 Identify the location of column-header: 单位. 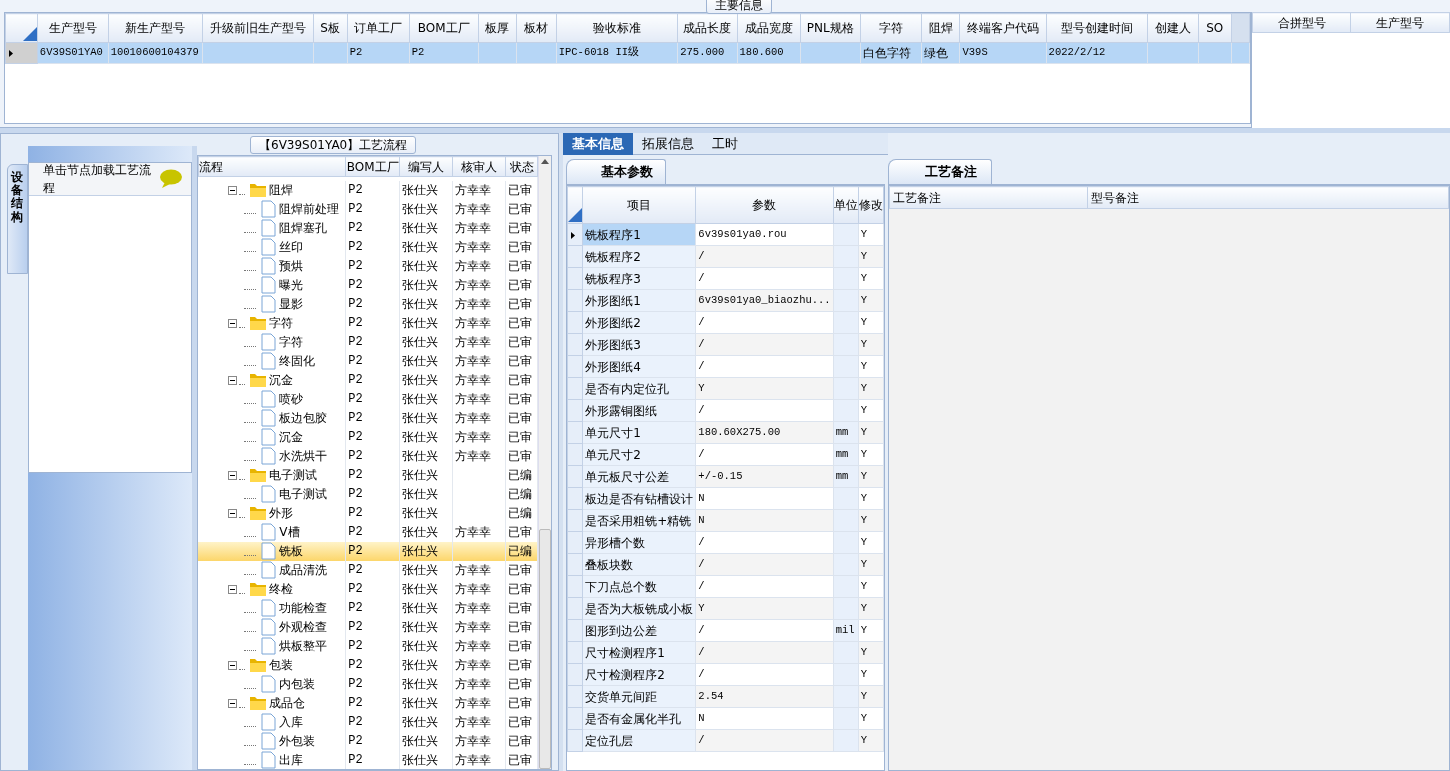
(846, 205).